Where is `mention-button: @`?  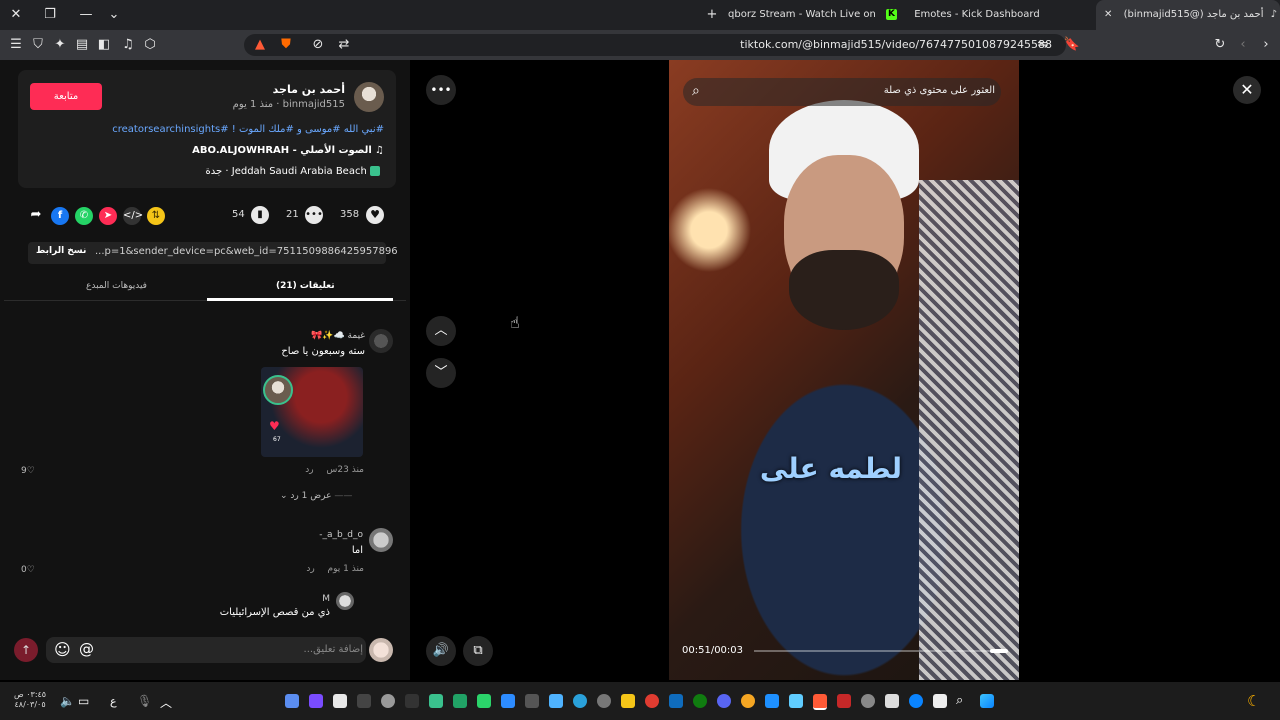
mention-button: @ is located at coordinates (86, 649).